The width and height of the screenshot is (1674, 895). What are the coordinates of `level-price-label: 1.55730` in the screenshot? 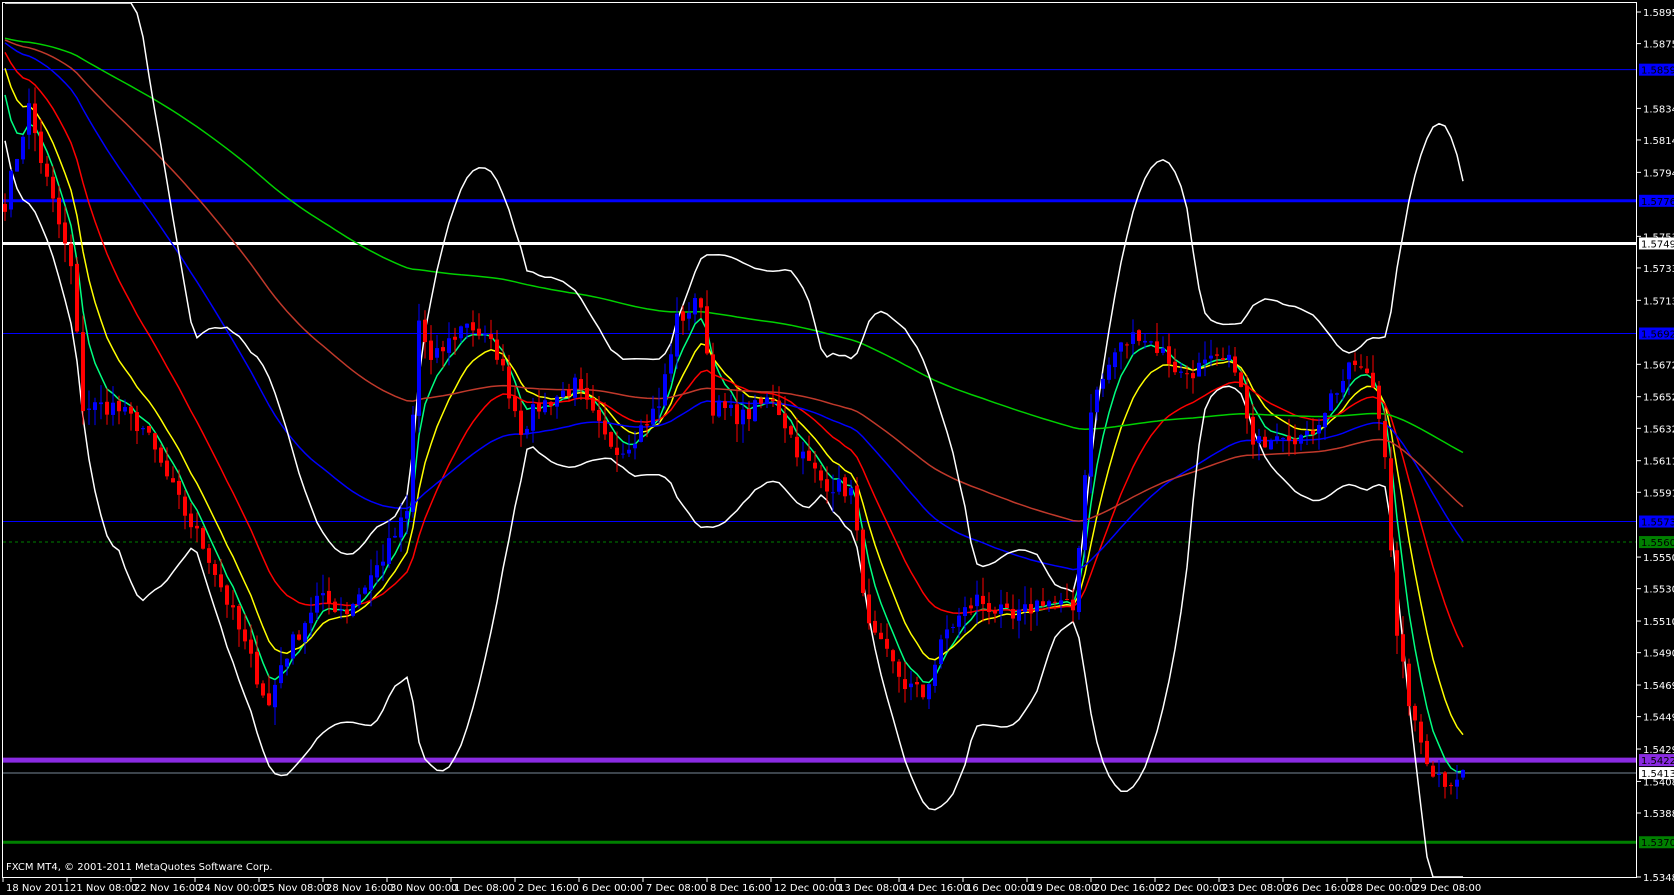 It's located at (1657, 523).